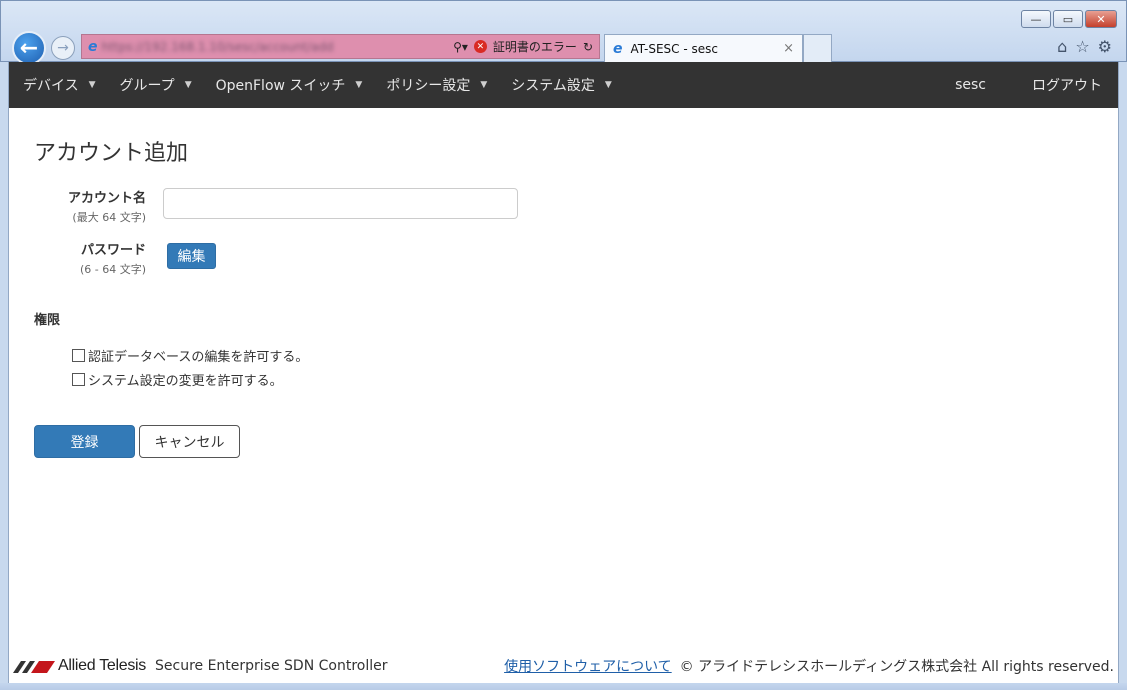  Describe the element at coordinates (1062, 46) in the screenshot. I see `home-icon: ⌂` at that location.